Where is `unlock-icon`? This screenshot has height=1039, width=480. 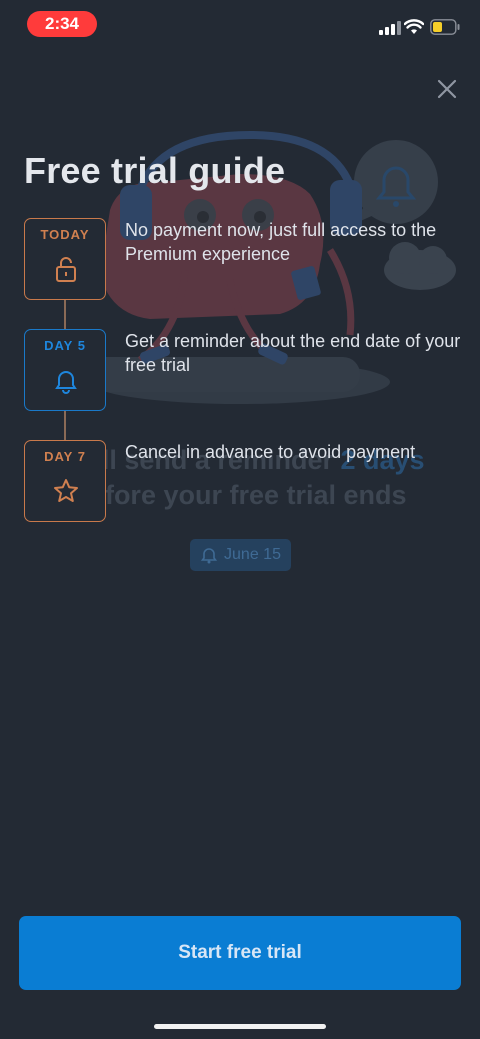
unlock-icon is located at coordinates (66, 269).